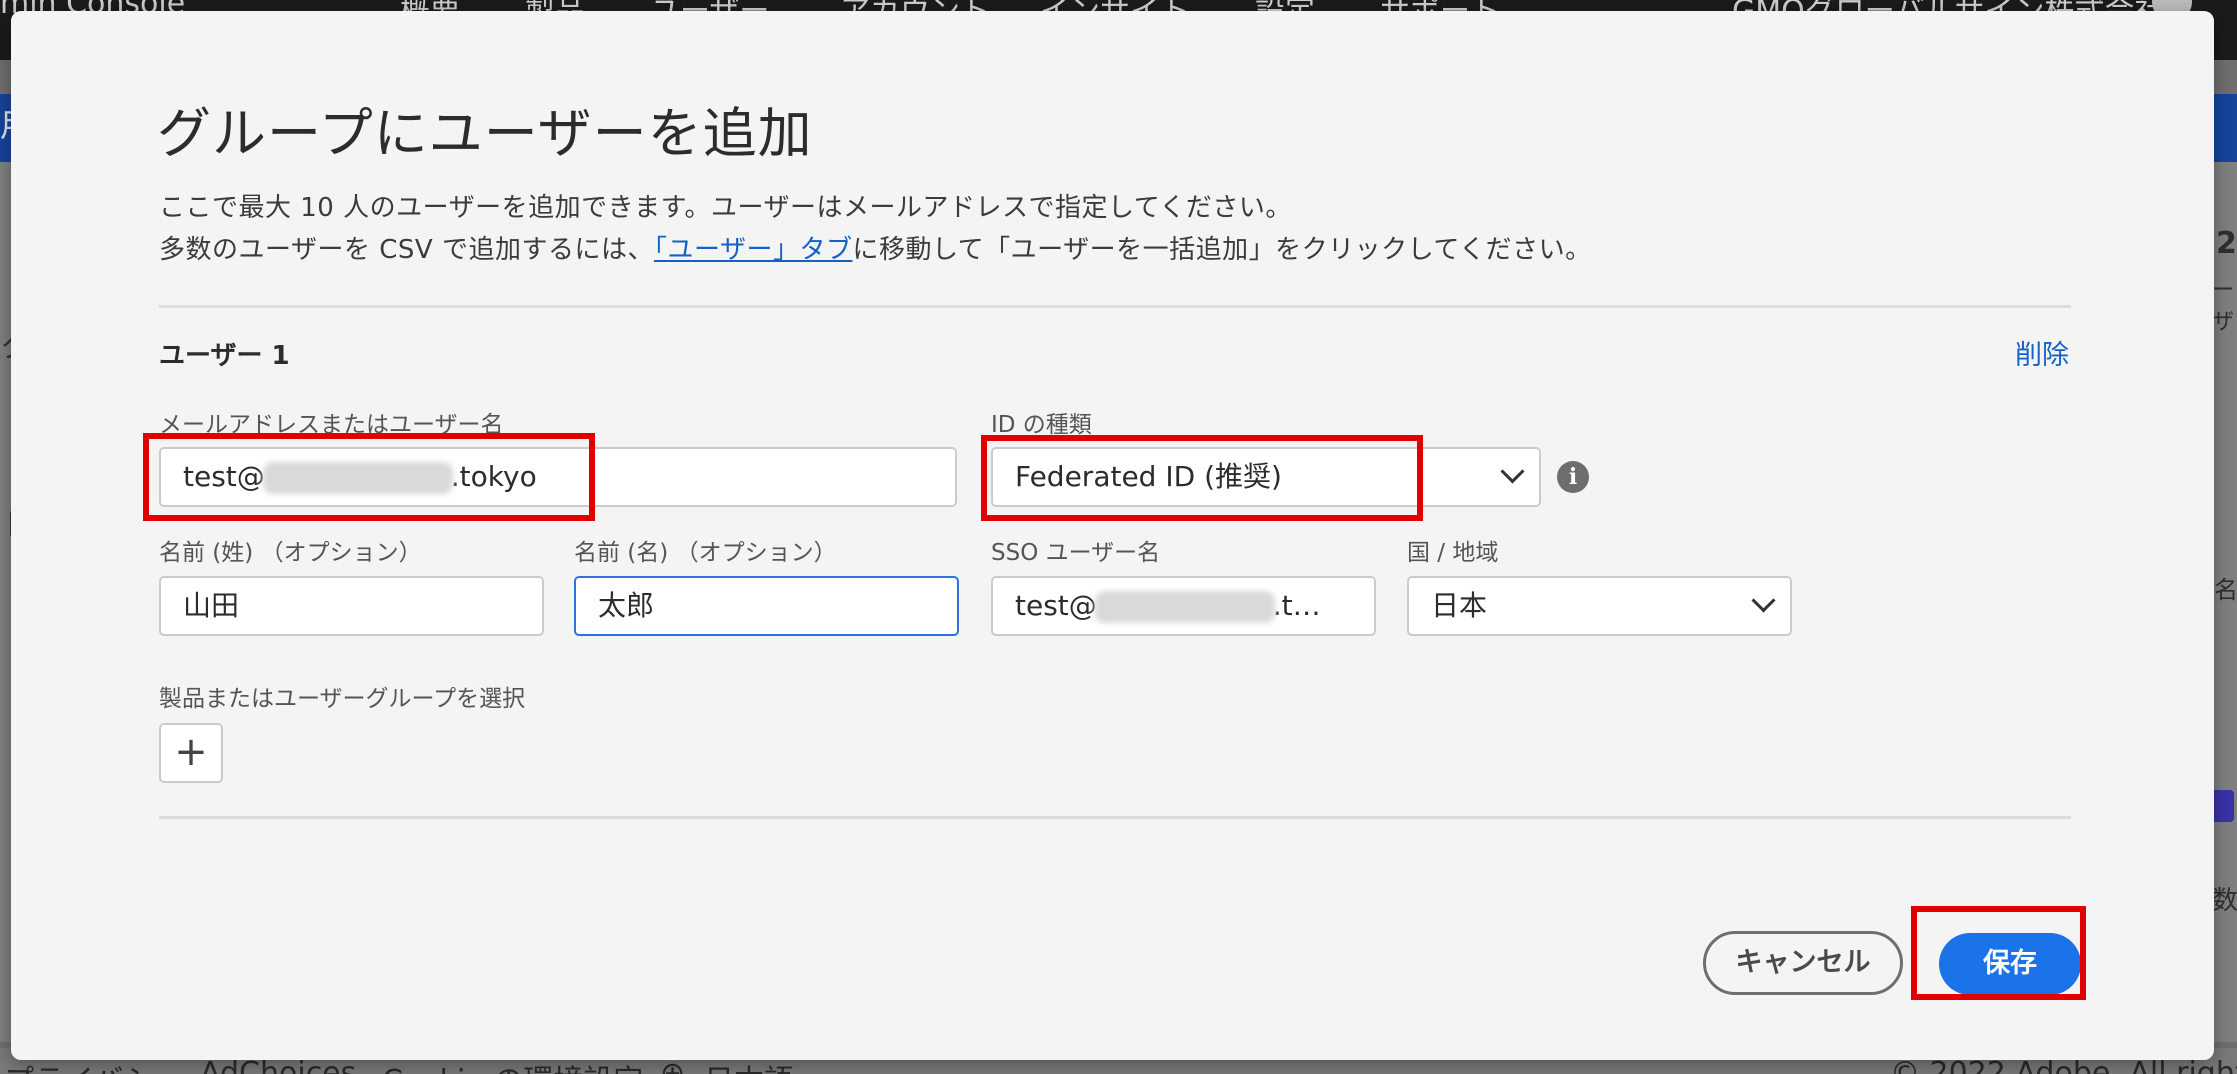 This screenshot has width=2237, height=1074. What do you see at coordinates (369, 477) in the screenshot?
I see `highlight-email` at bounding box center [369, 477].